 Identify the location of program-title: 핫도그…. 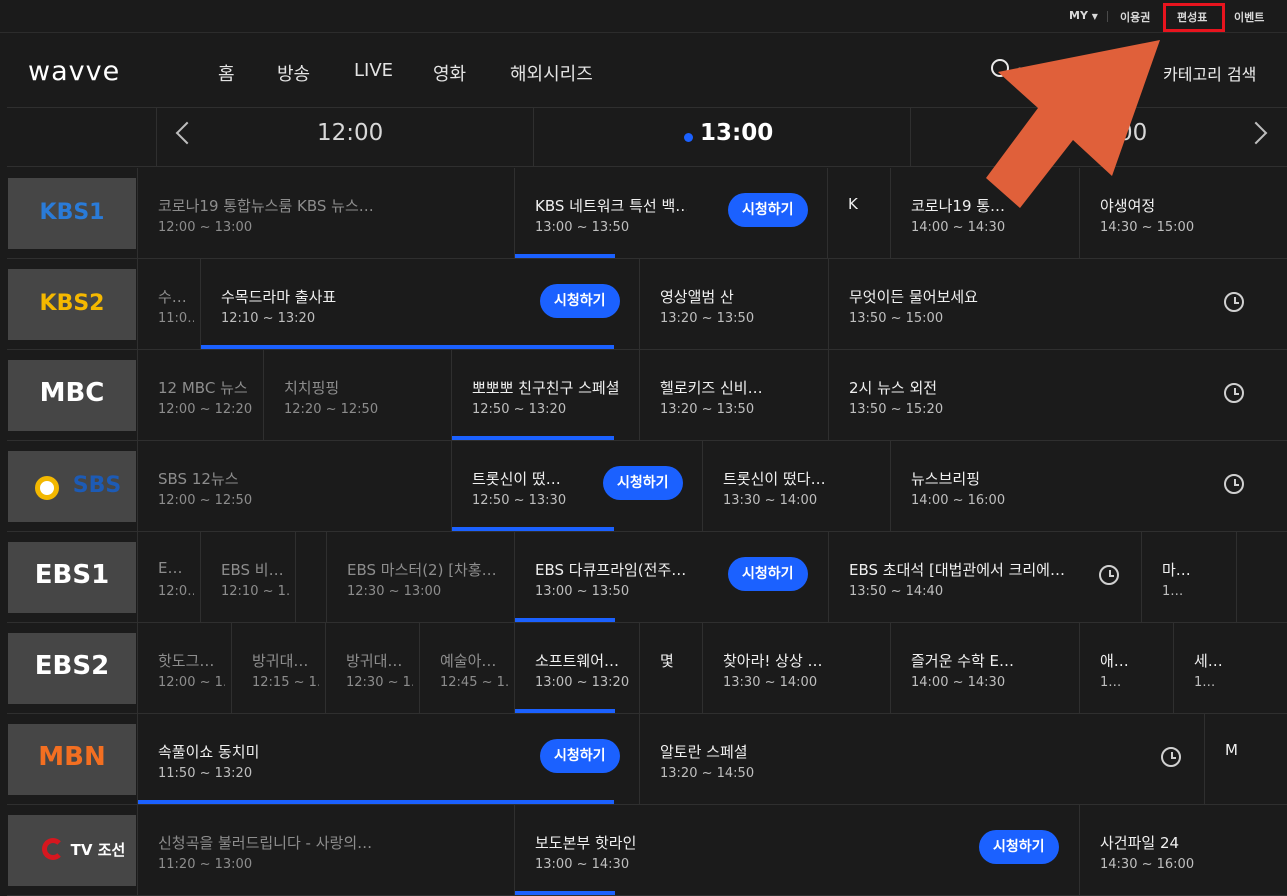
(186, 661).